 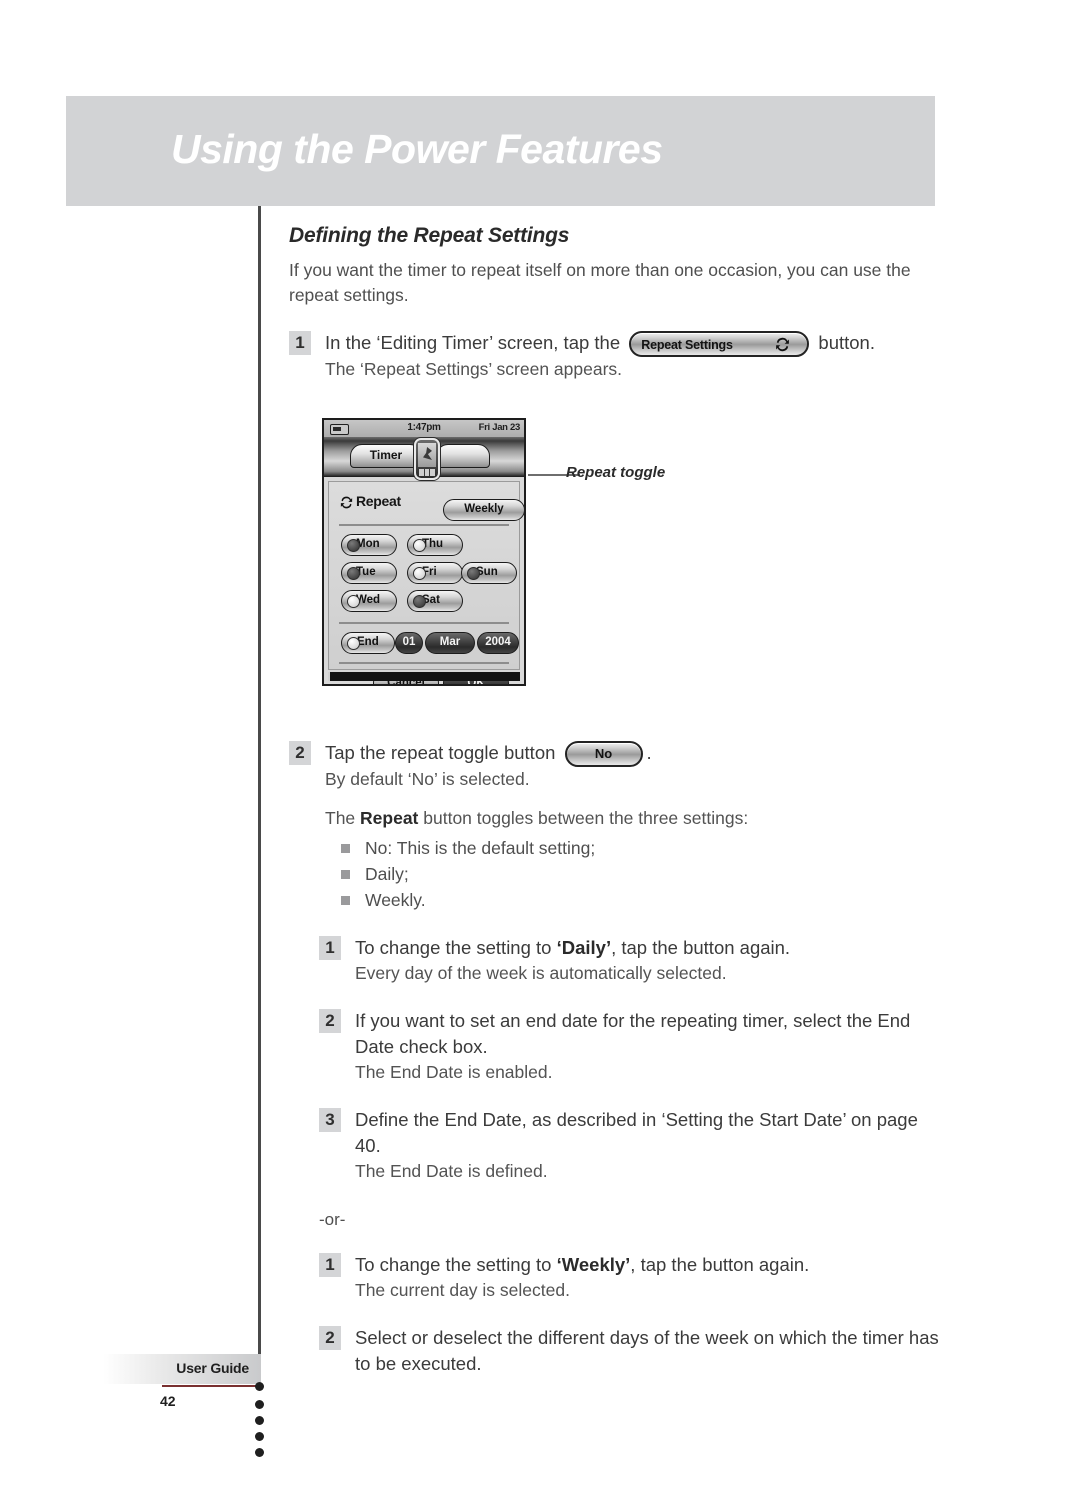 I want to click on footer-label: User Guide, so click(x=212, y=1368).